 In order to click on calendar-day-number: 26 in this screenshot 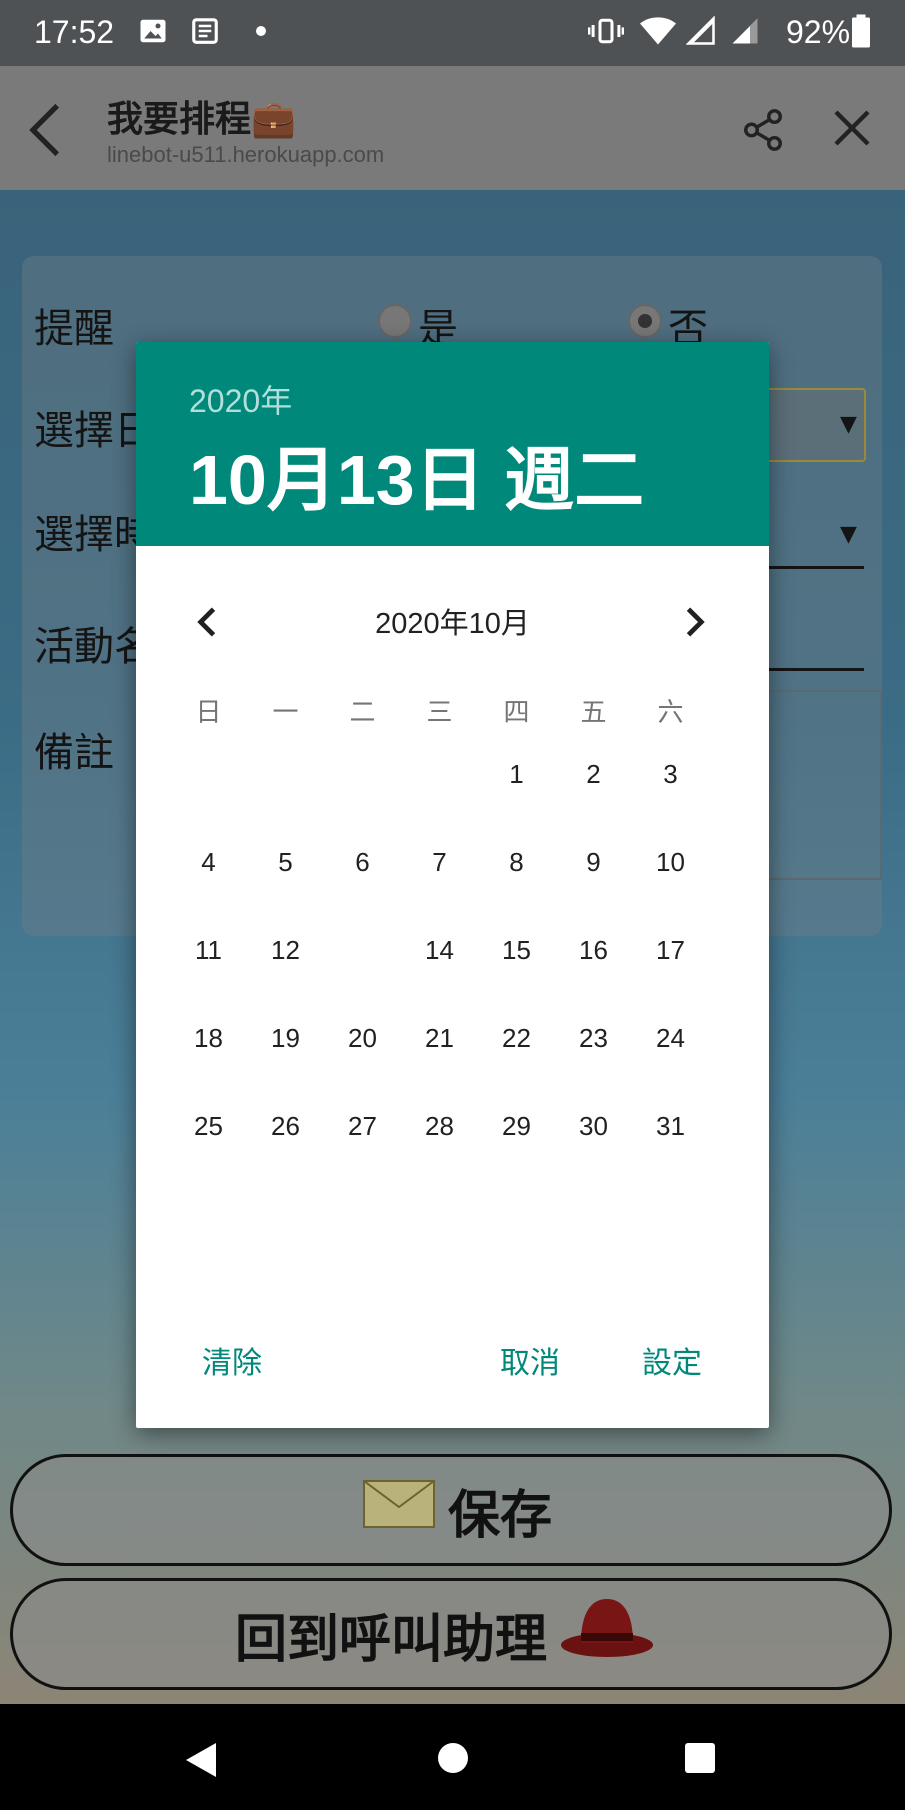, I will do `click(285, 1126)`.